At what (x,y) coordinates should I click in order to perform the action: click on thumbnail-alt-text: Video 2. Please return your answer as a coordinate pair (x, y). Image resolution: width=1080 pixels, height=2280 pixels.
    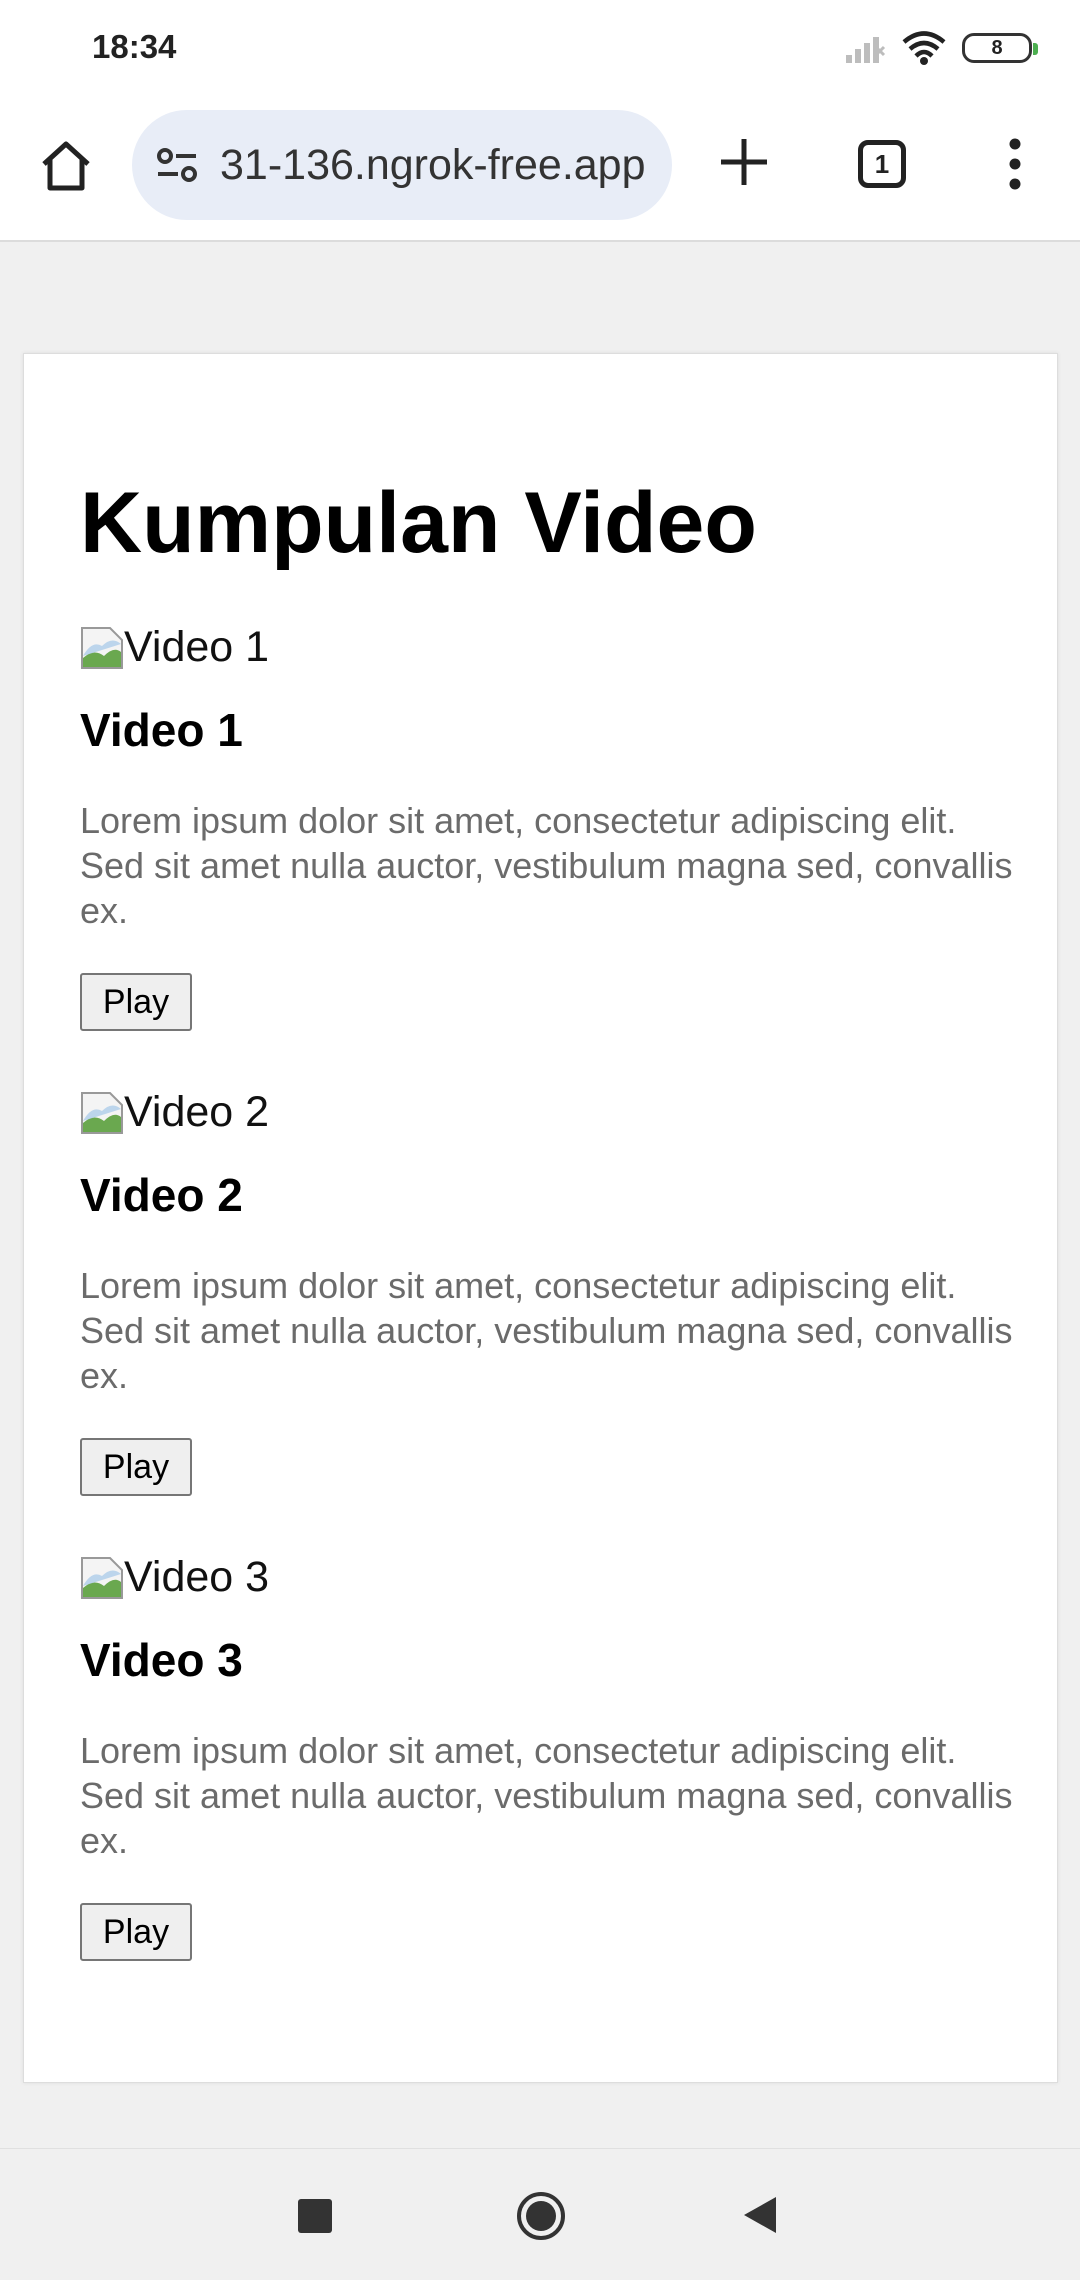
    Looking at the image, I should click on (197, 1112).